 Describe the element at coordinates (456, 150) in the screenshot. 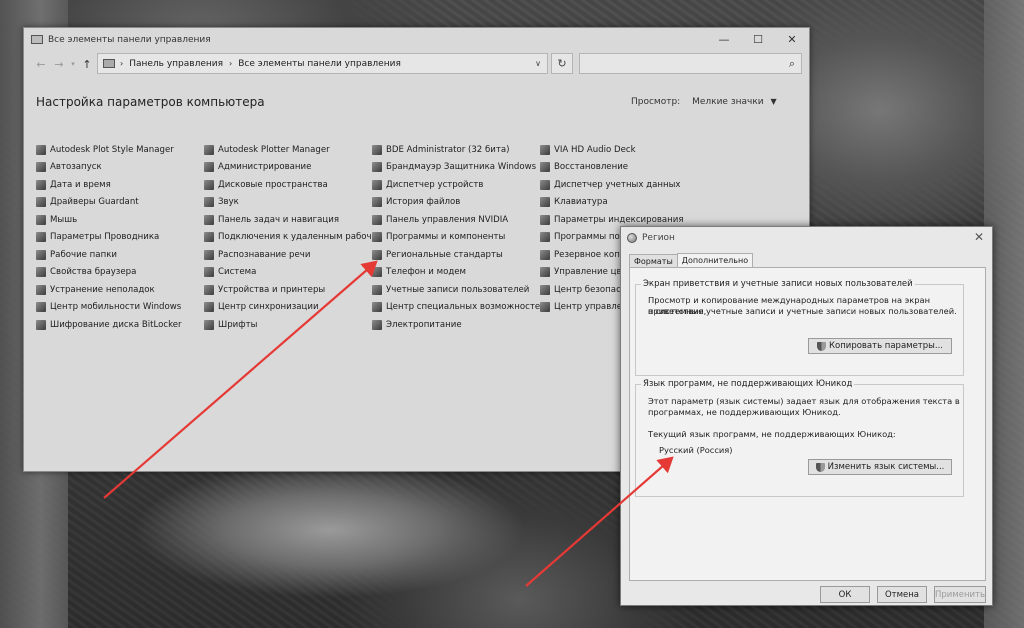

I see `control-panel-item: BDE Administrator (32 бита)` at that location.